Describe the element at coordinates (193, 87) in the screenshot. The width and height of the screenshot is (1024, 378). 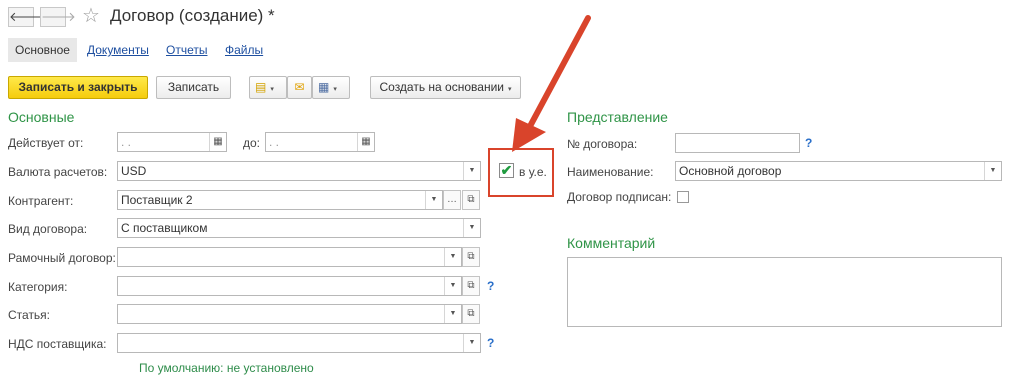
I see `save-button: Записать` at that location.